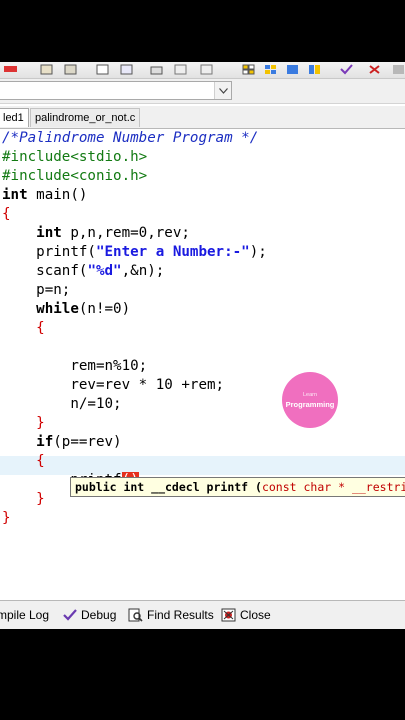 This screenshot has height=720, width=405. I want to click on editor-tabs: led1 palindrome_or_not.c, so click(202, 117).